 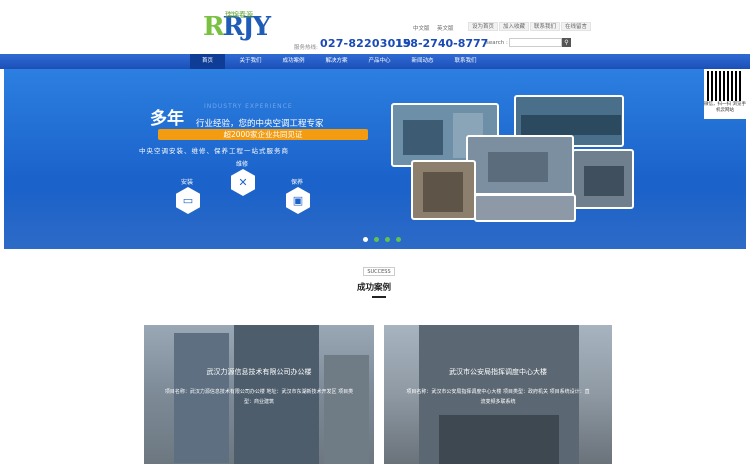 I want to click on company-logo: RRJY 瑞锦春源, so click(x=239, y=29).